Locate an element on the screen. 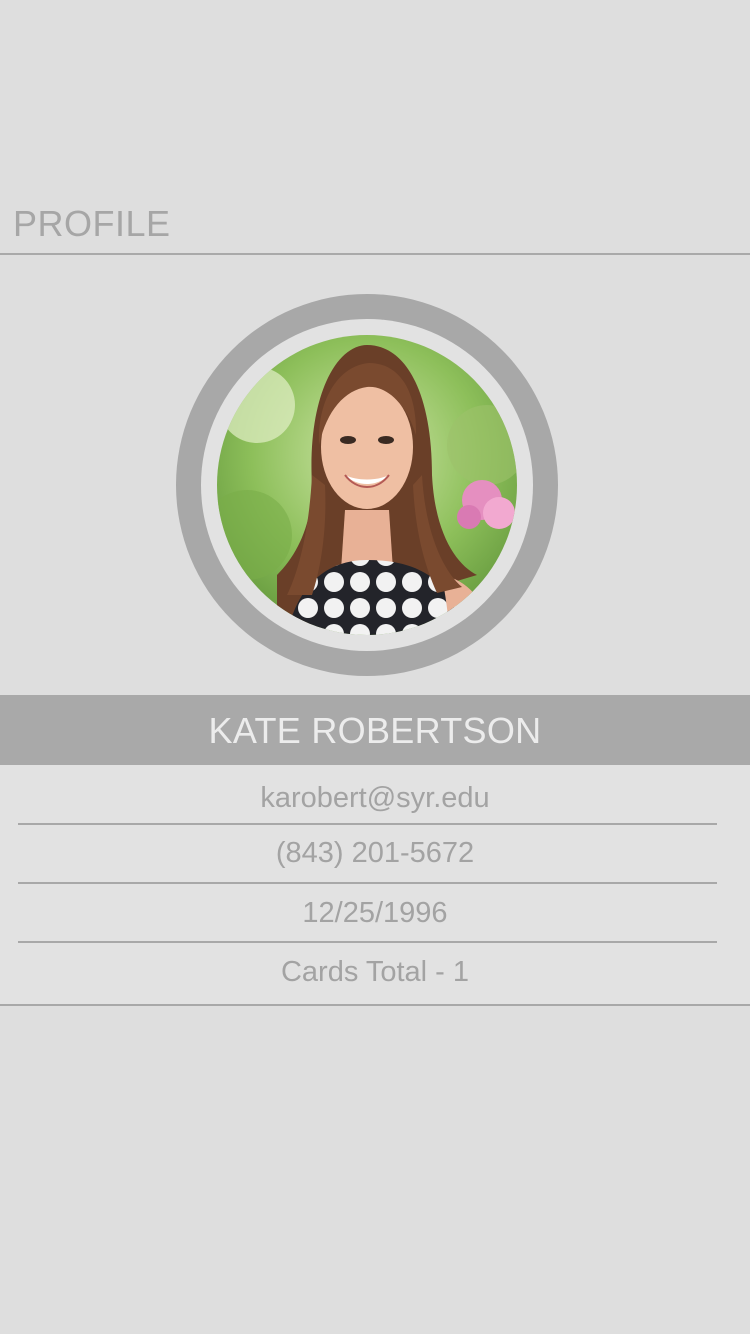  avatar is located at coordinates (367, 485).